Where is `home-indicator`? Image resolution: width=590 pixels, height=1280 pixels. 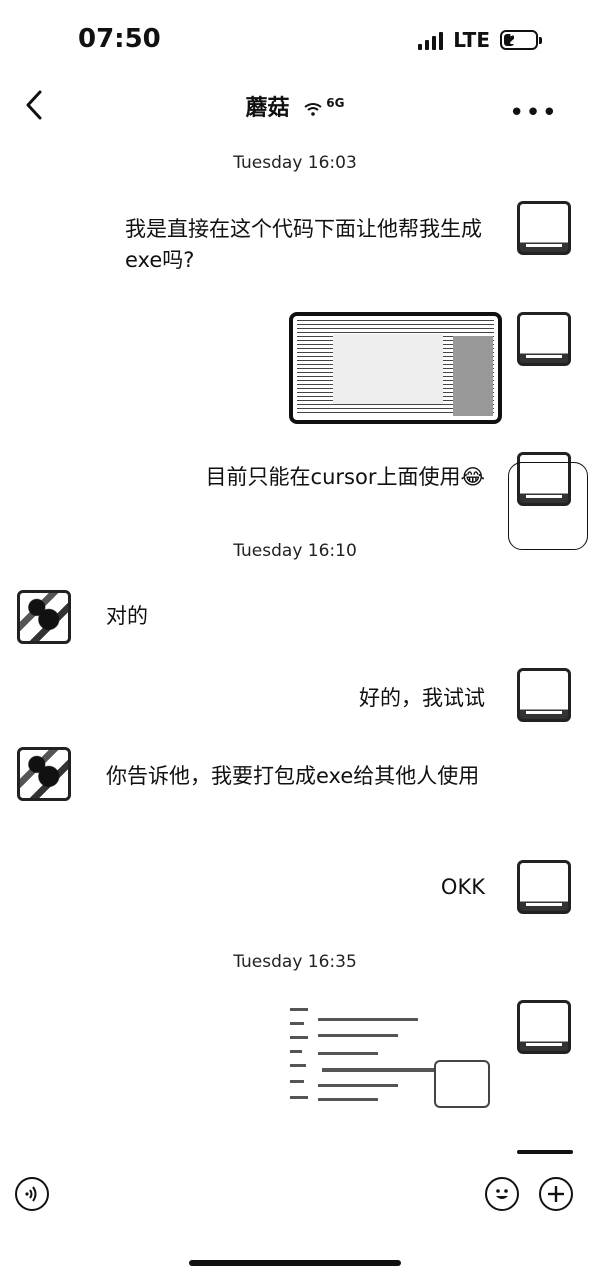
home-indicator is located at coordinates (295, 1263).